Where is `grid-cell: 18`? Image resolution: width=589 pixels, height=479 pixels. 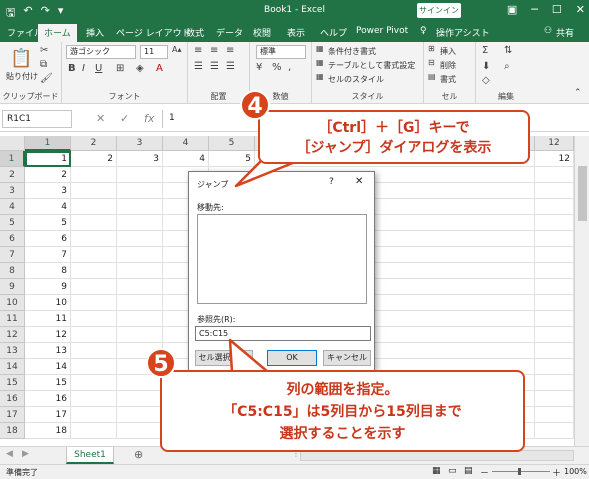 grid-cell: 18 is located at coordinates (48, 431).